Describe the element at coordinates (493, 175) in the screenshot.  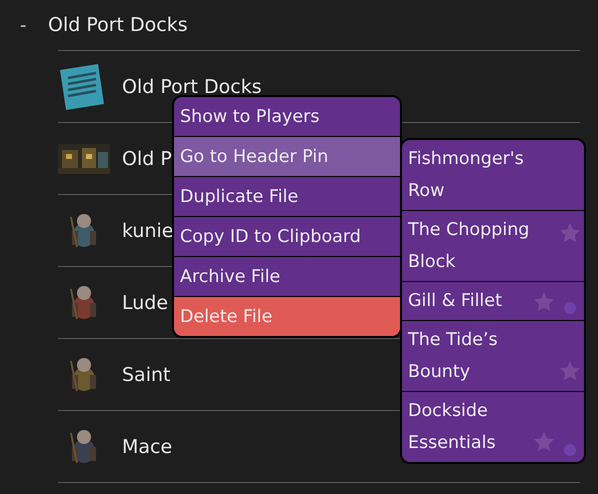
I see `submenu-item: Fishmonger's Row` at that location.